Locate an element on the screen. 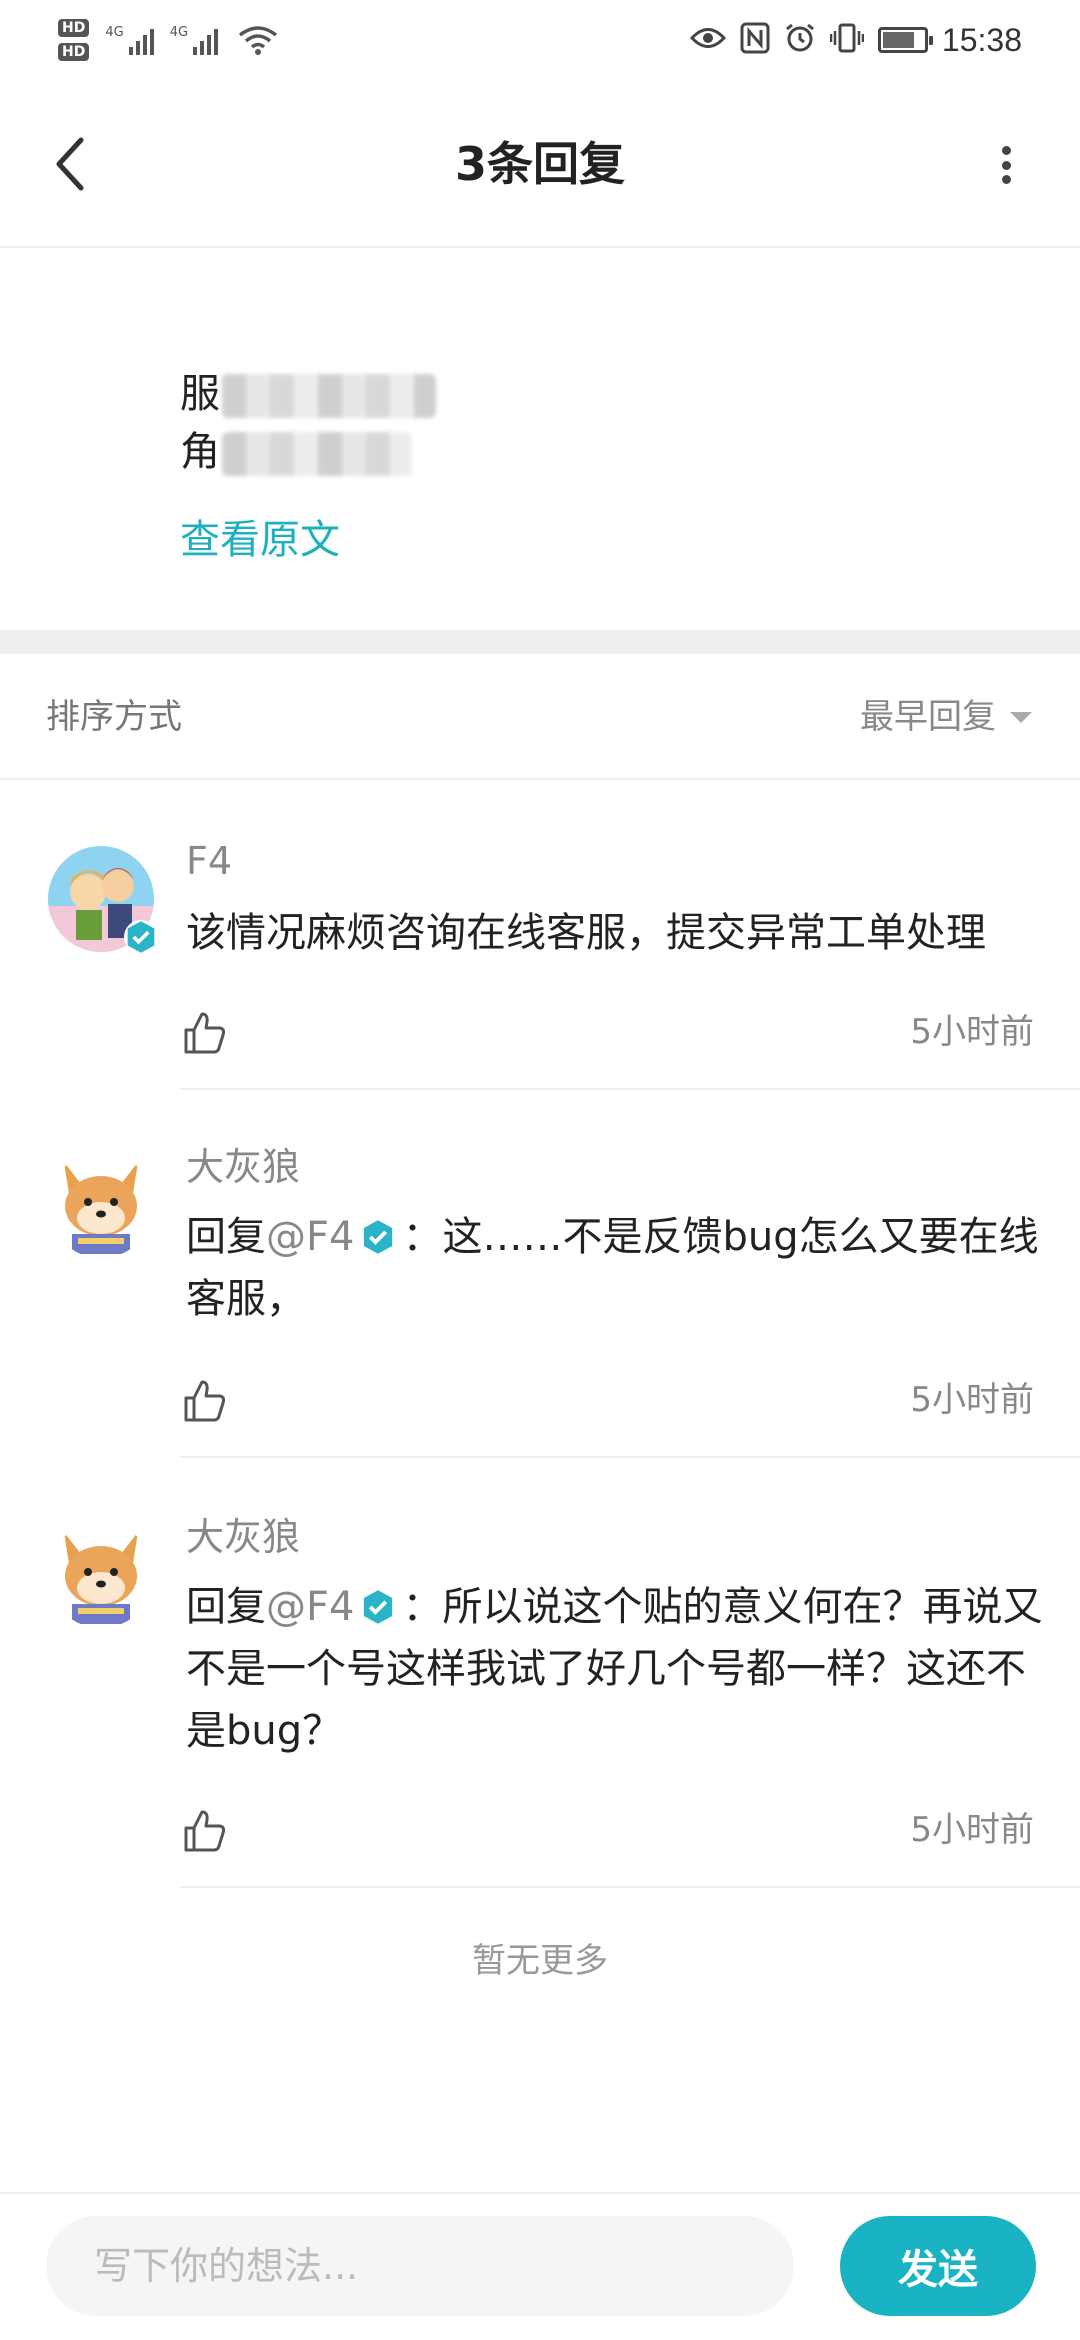 This screenshot has width=1080, height=2340. signal-1-icon: 4G is located at coordinates (129, 40).